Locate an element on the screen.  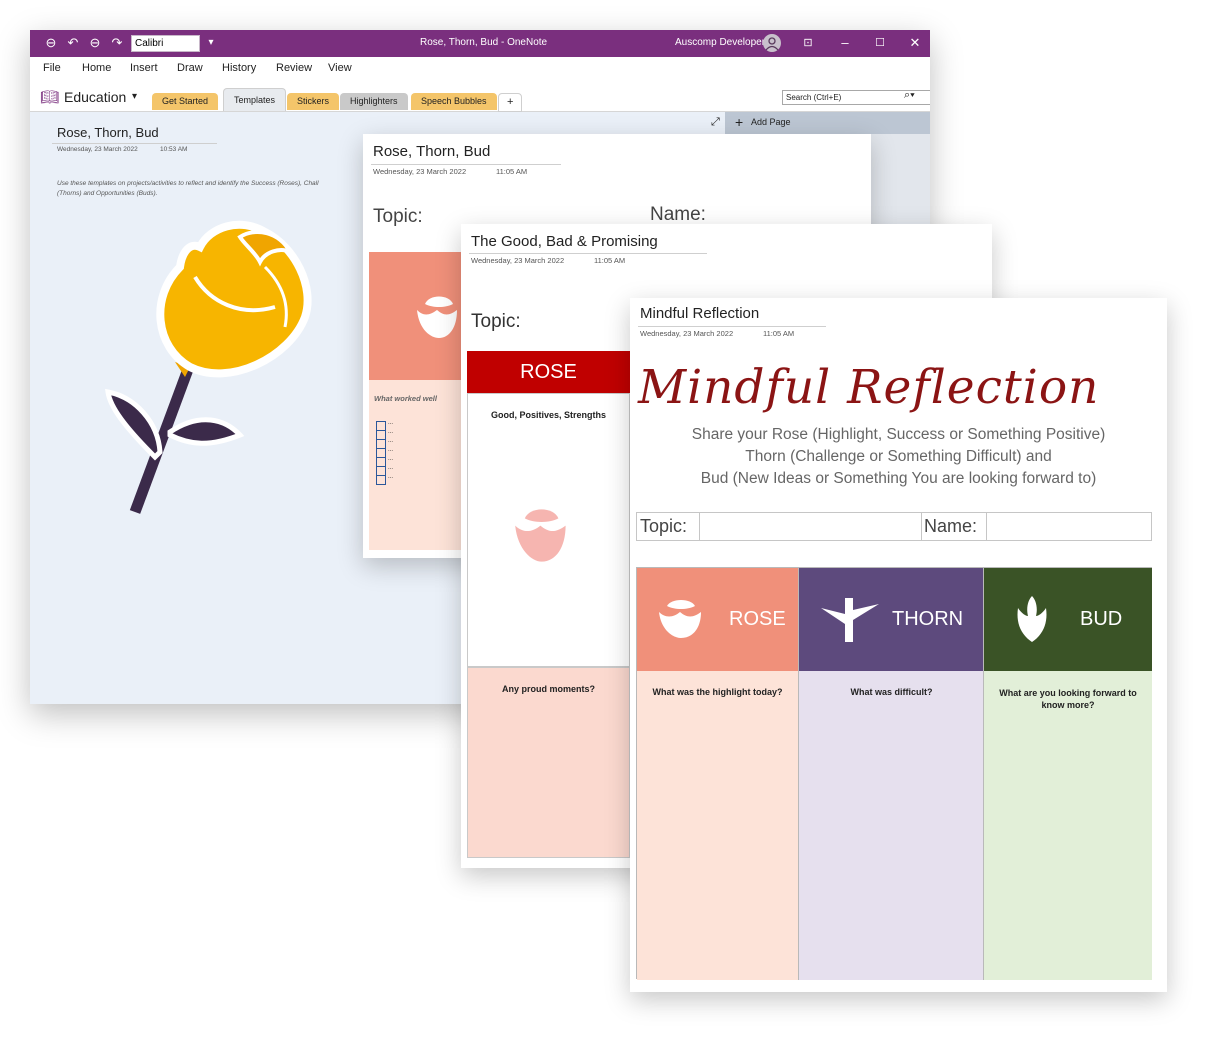
quick-access-dropdown-icon: ▾ is located at coordinates (211, 43).